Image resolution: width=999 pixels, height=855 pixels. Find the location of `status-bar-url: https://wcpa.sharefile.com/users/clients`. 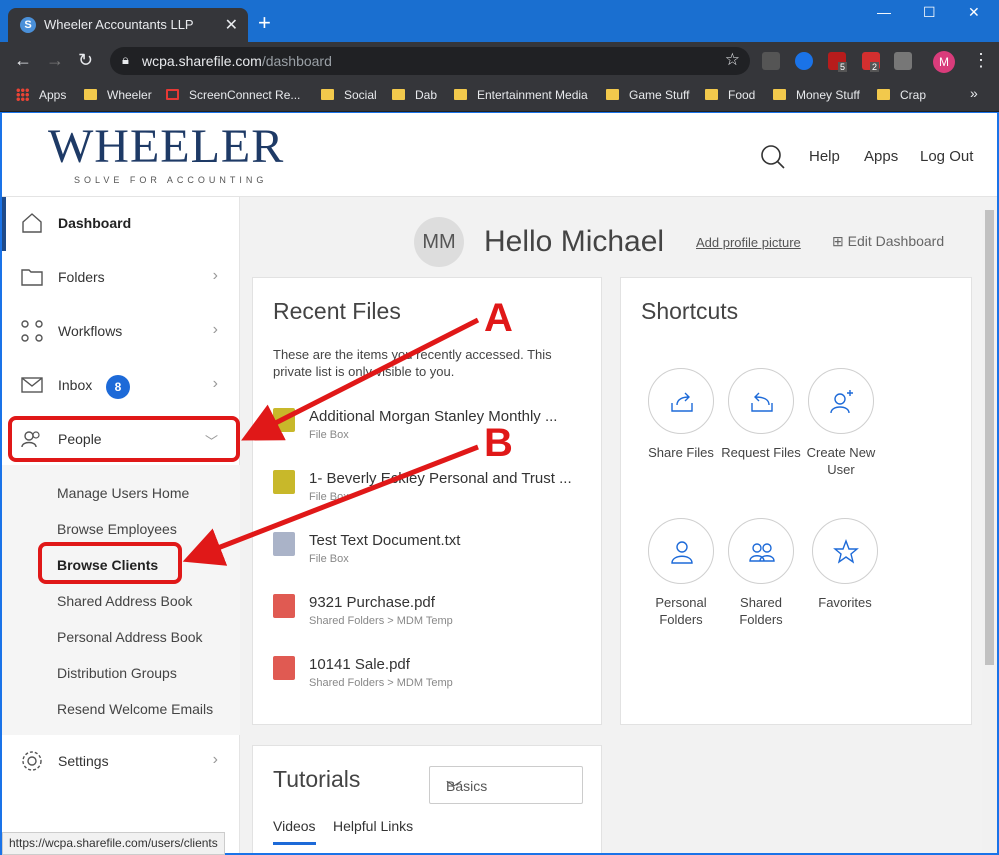

status-bar-url: https://wcpa.sharefile.com/users/clients is located at coordinates (113, 843).